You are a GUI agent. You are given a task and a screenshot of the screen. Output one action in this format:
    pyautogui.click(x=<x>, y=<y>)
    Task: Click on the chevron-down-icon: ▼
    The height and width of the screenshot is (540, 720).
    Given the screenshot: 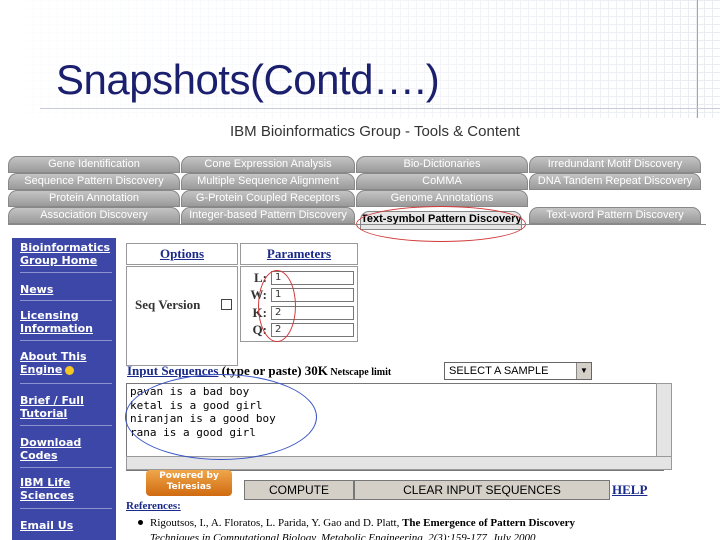 What is the action you would take?
    pyautogui.click(x=583, y=371)
    